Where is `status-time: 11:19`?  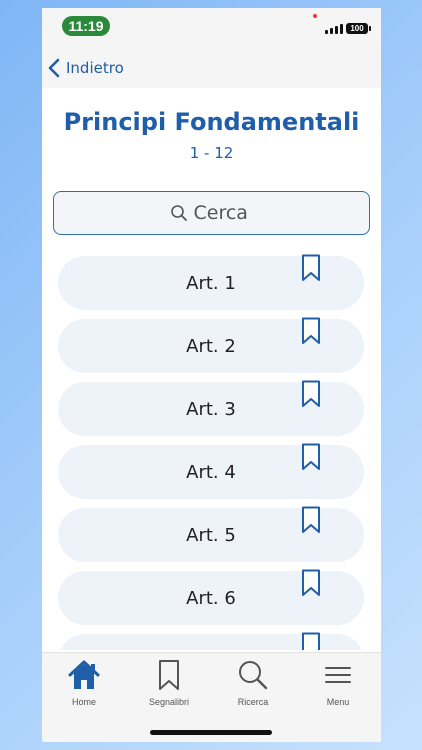 status-time: 11:19 is located at coordinates (86, 26).